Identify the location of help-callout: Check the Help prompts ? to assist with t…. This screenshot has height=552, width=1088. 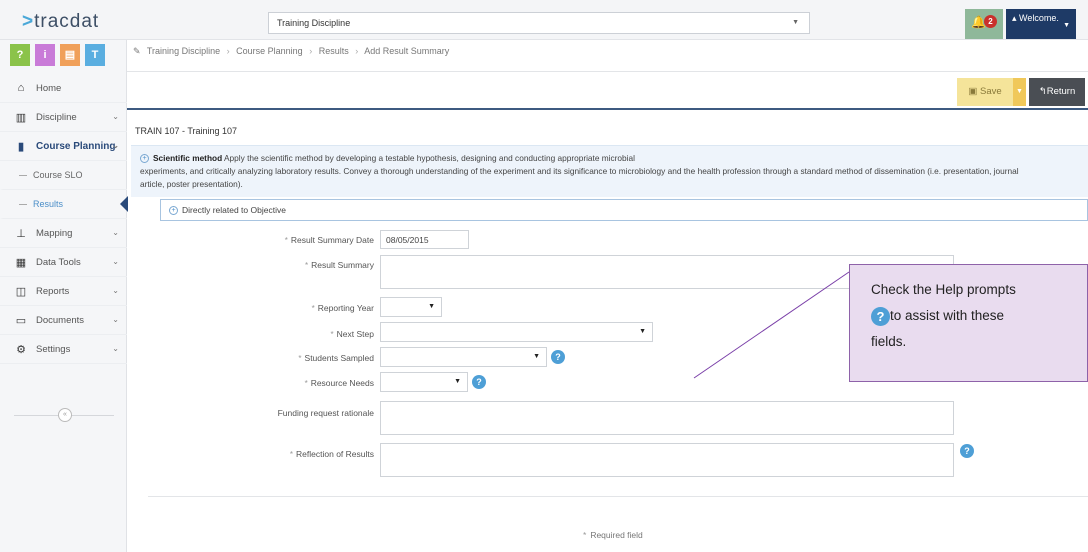
(968, 323).